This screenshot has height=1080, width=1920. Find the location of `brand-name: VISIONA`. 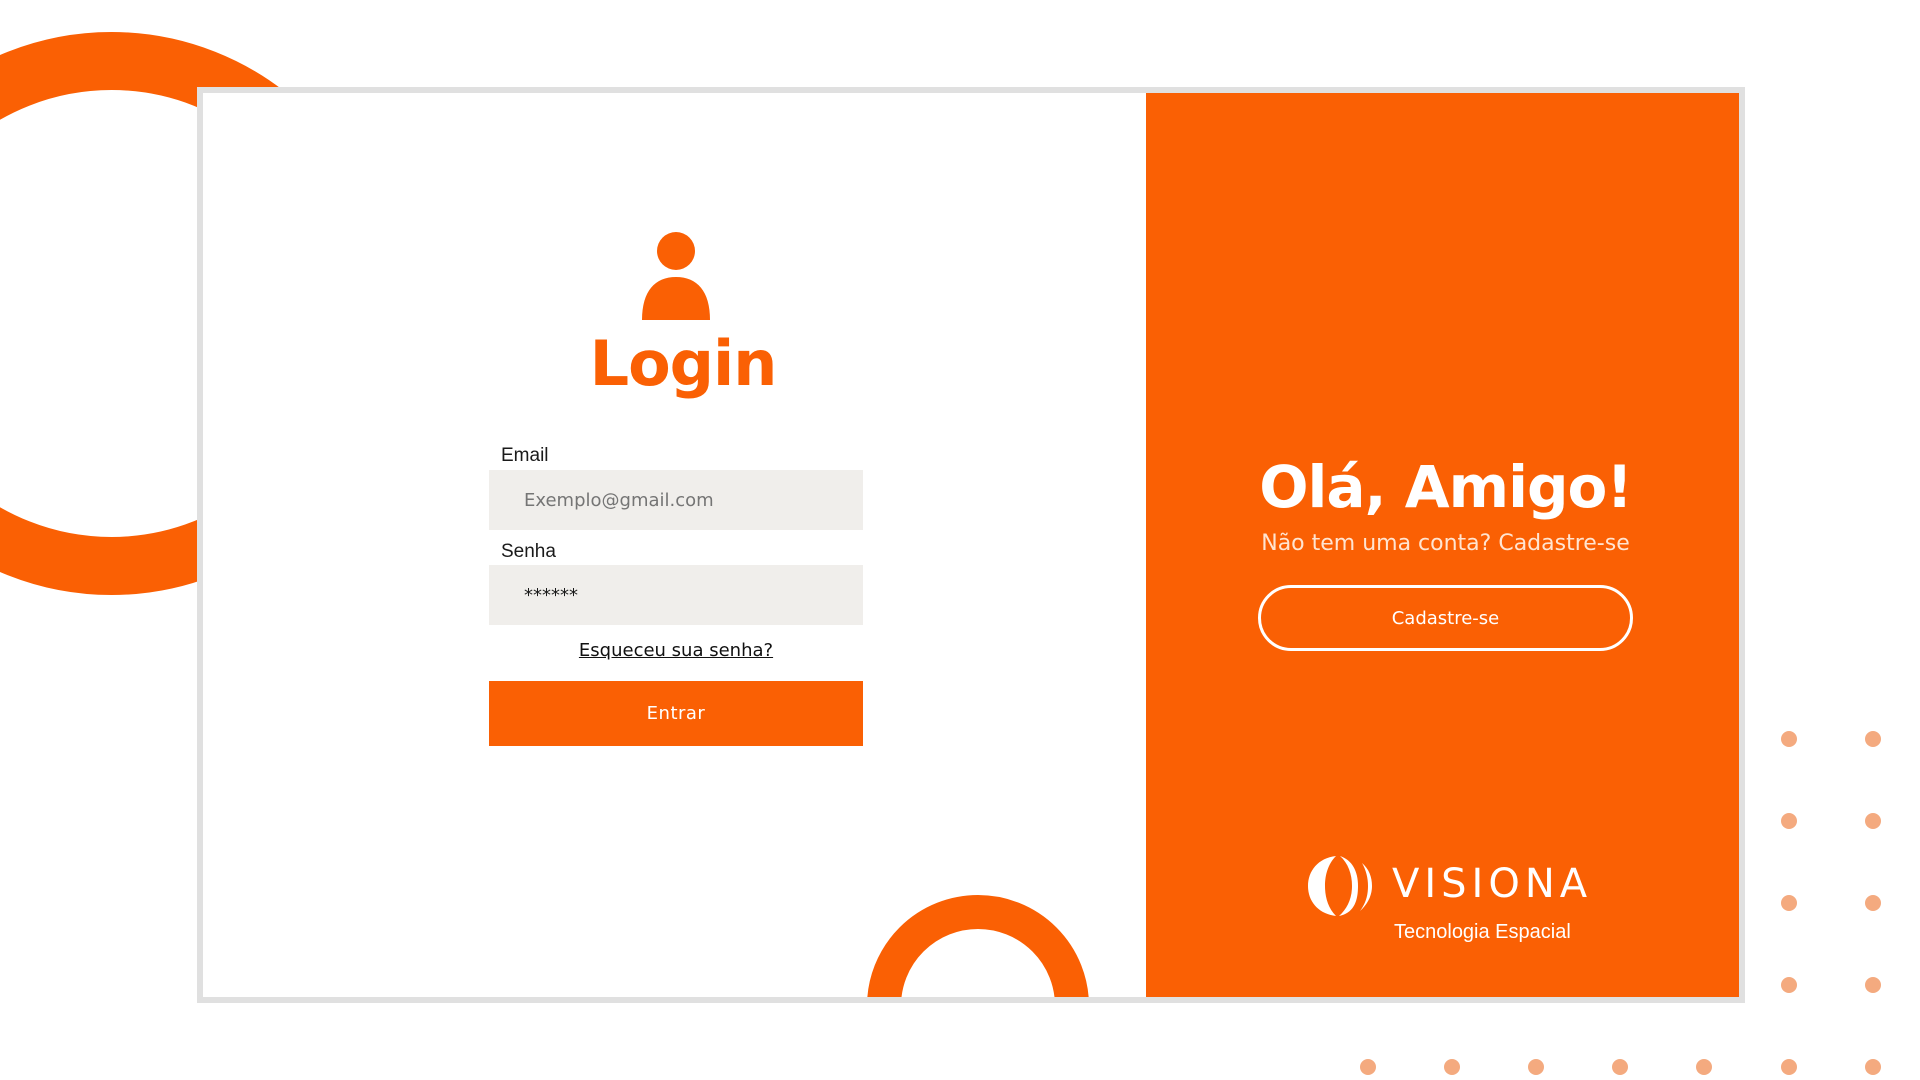

brand-name: VISIONA is located at coordinates (1492, 884).